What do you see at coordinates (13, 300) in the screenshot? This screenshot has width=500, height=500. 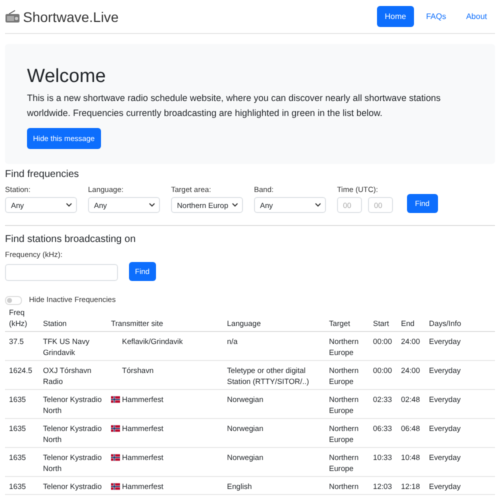 I see `toggle-switch` at bounding box center [13, 300].